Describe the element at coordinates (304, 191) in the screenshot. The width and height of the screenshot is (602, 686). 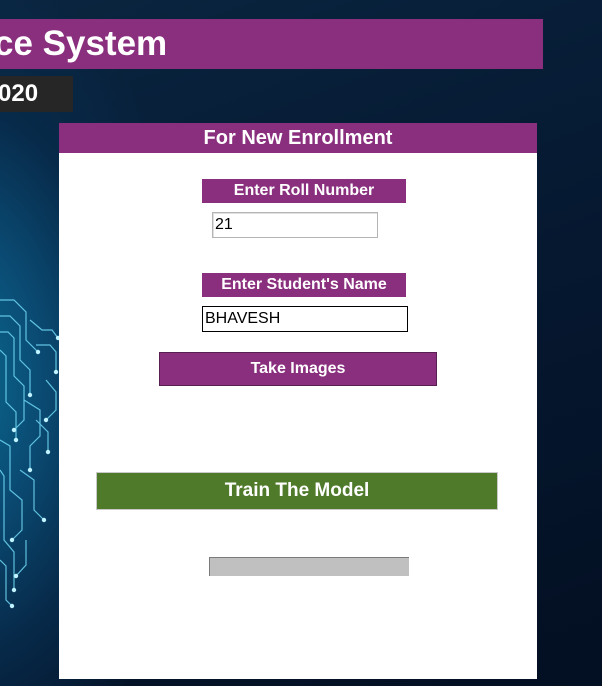
I see `roll-number-label: Enter Roll Number` at that location.